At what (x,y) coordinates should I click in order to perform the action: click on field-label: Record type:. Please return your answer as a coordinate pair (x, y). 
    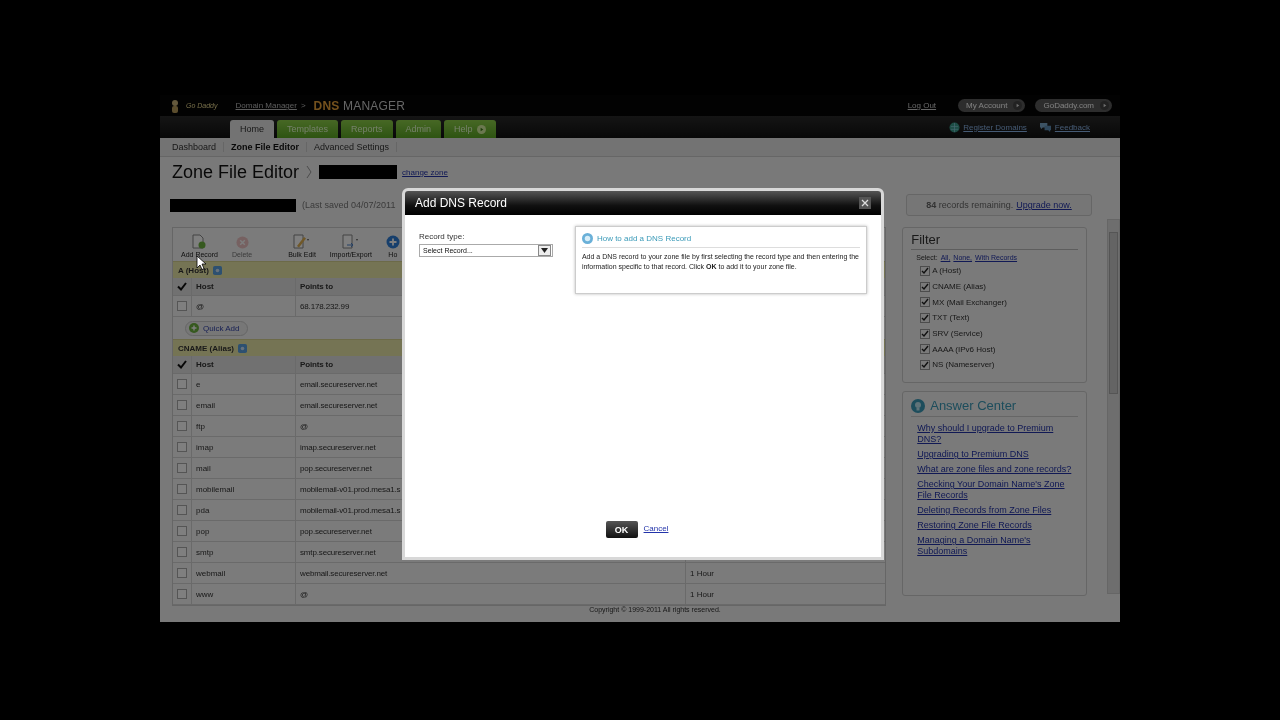
    Looking at the image, I should click on (442, 236).